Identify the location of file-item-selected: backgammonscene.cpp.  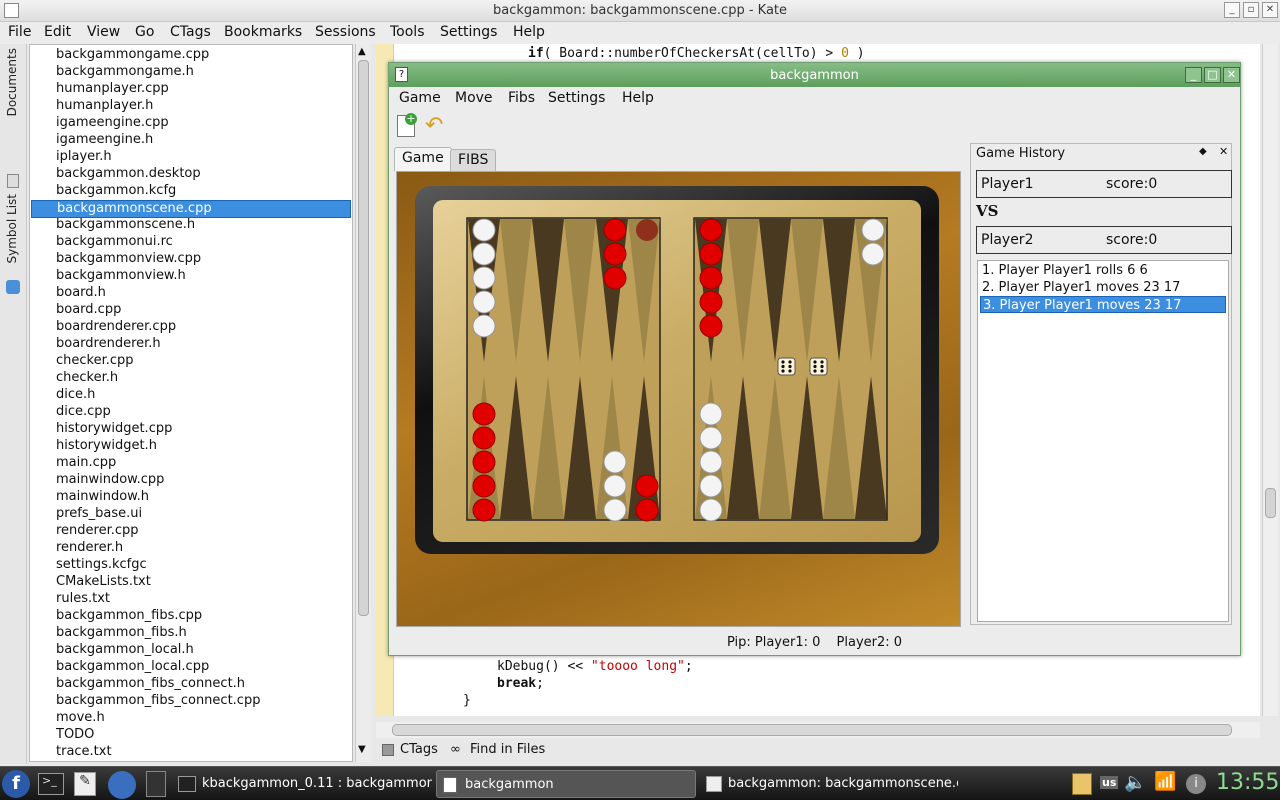
(191, 209).